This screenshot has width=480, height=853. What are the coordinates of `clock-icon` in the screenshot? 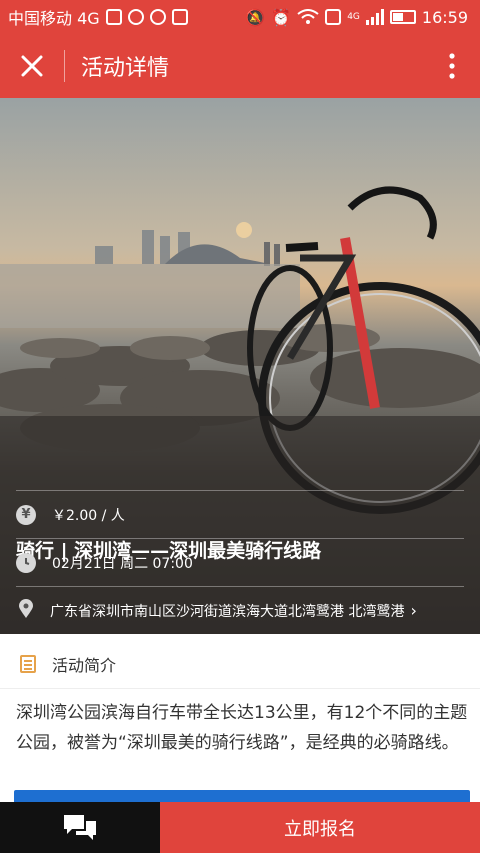 It's located at (26, 562).